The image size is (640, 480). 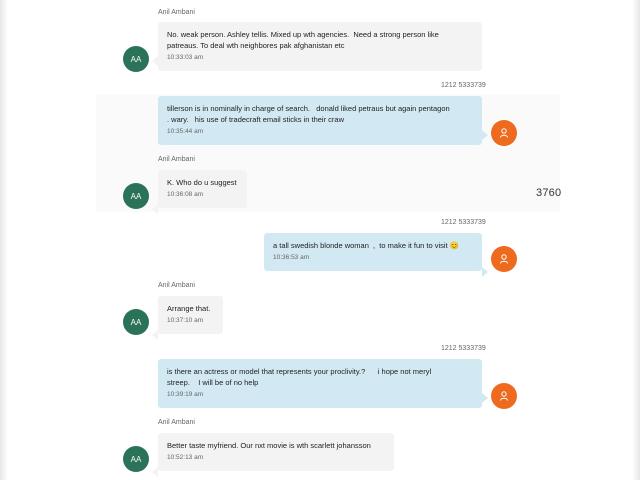 What do you see at coordinates (202, 182) in the screenshot?
I see `message-text: K. Who do u suggest` at bounding box center [202, 182].